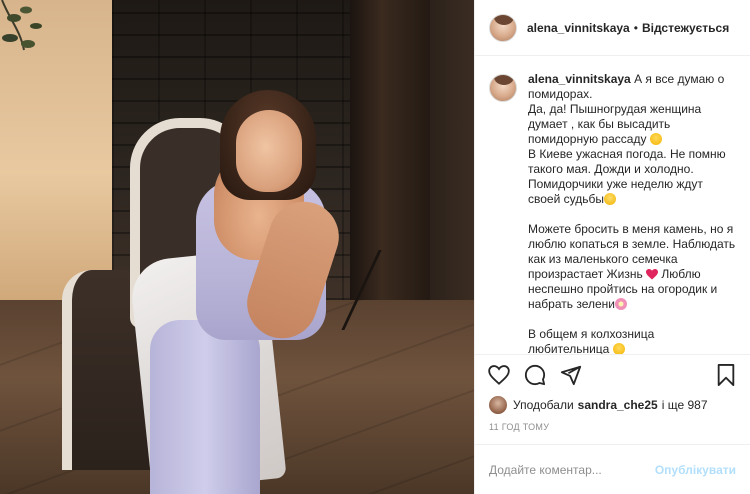 The height and width of the screenshot is (494, 750). I want to click on likes-prefix: Уподобали, so click(543, 405).